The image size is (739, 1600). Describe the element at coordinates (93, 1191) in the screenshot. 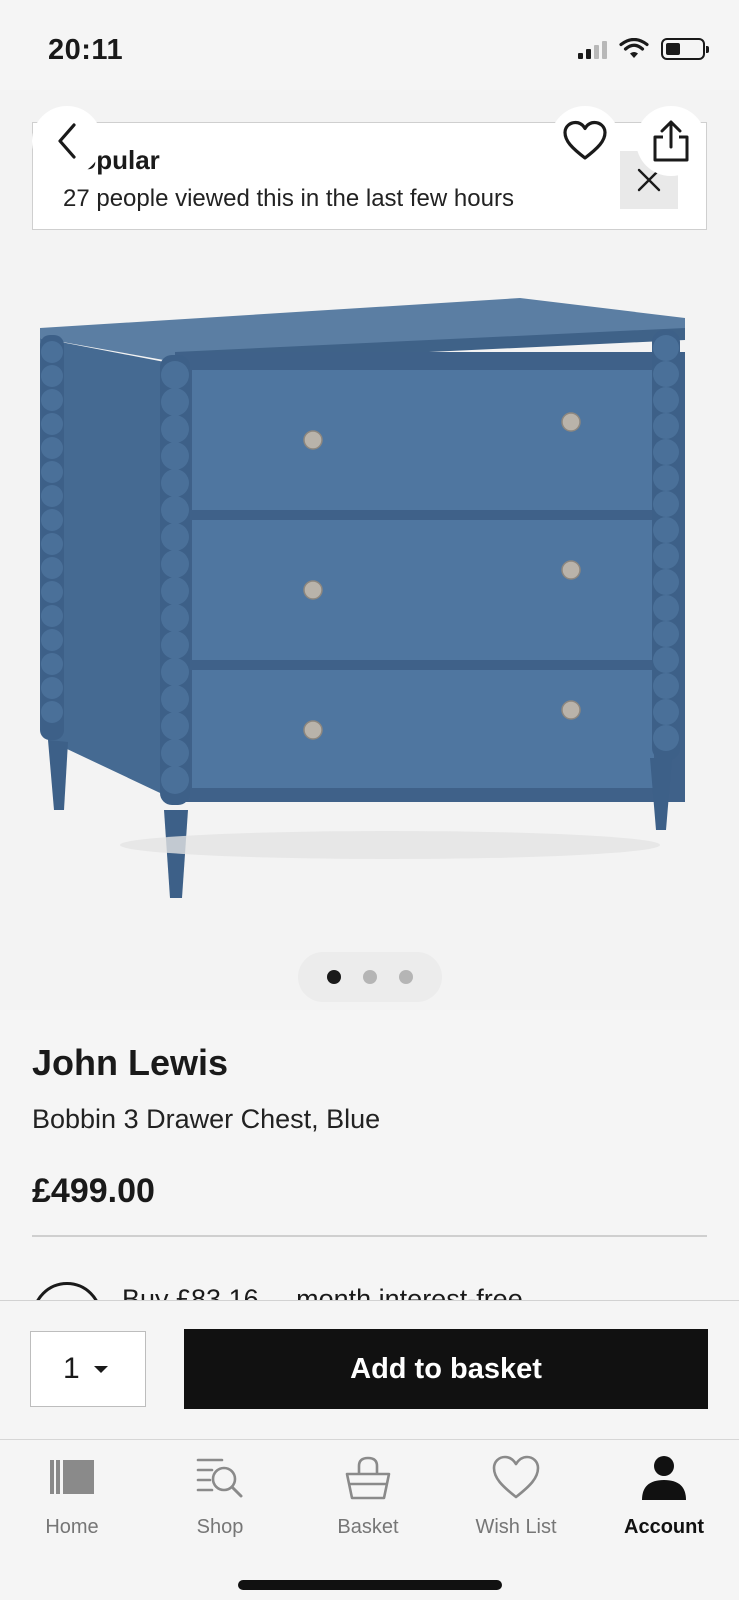

I see `product-price: £499.00` at that location.